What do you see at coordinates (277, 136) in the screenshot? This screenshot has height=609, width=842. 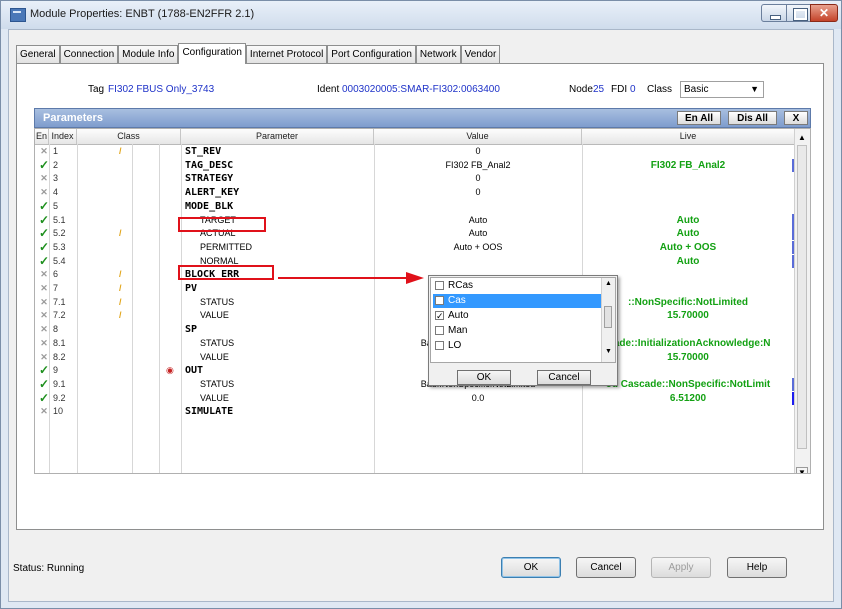 I see `col-header-parameter: Parameter` at bounding box center [277, 136].